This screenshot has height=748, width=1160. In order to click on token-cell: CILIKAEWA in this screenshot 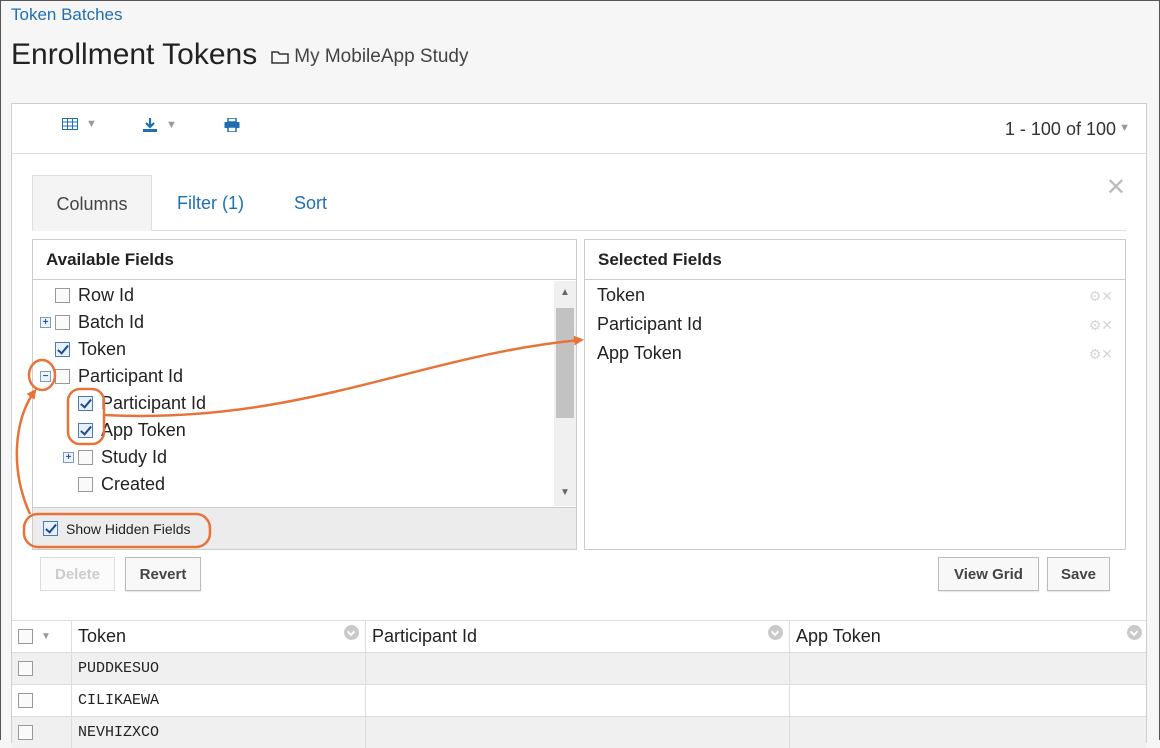, I will do `click(219, 700)`.